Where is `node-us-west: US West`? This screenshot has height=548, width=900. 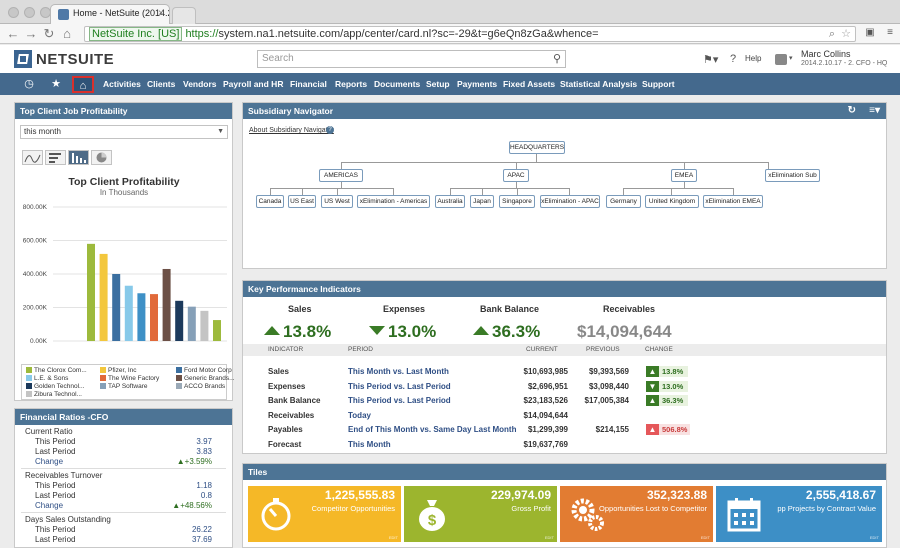
node-us-west: US West is located at coordinates (337, 201).